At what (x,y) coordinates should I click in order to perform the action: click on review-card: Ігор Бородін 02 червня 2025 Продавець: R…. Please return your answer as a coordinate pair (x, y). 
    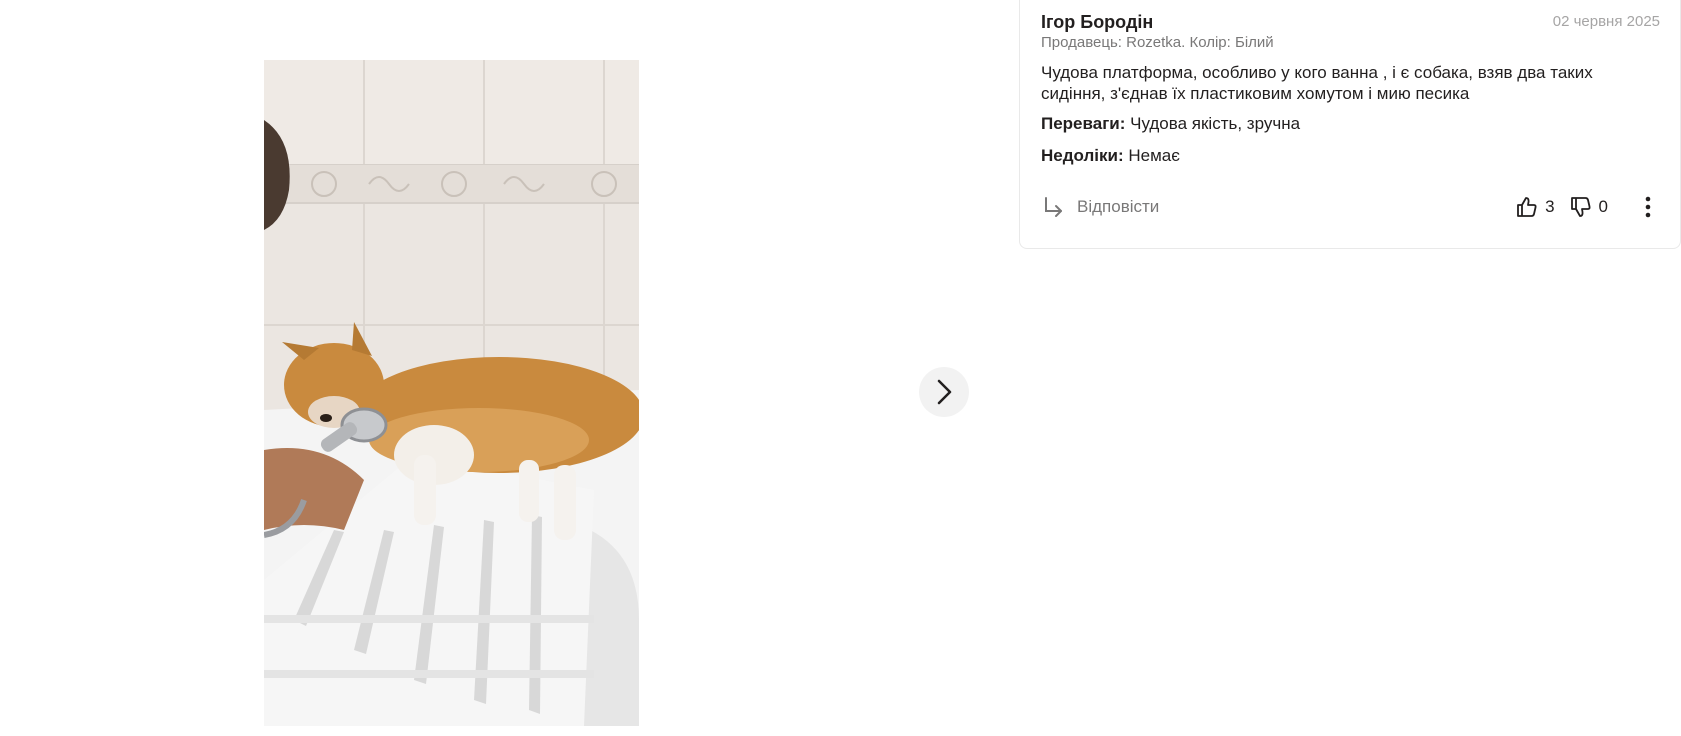
    Looking at the image, I should click on (1350, 124).